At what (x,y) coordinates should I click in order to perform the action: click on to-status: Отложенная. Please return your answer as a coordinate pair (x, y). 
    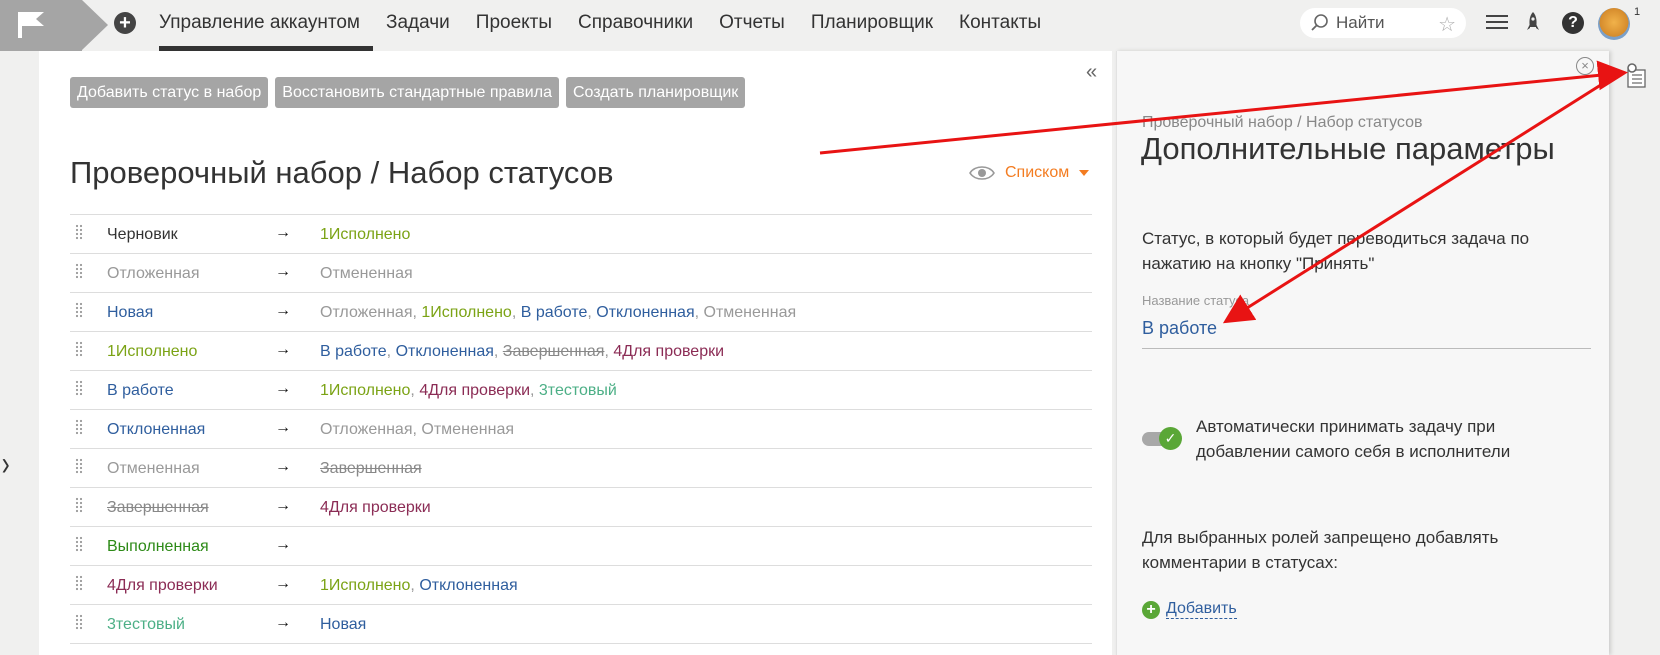
    Looking at the image, I should click on (366, 429).